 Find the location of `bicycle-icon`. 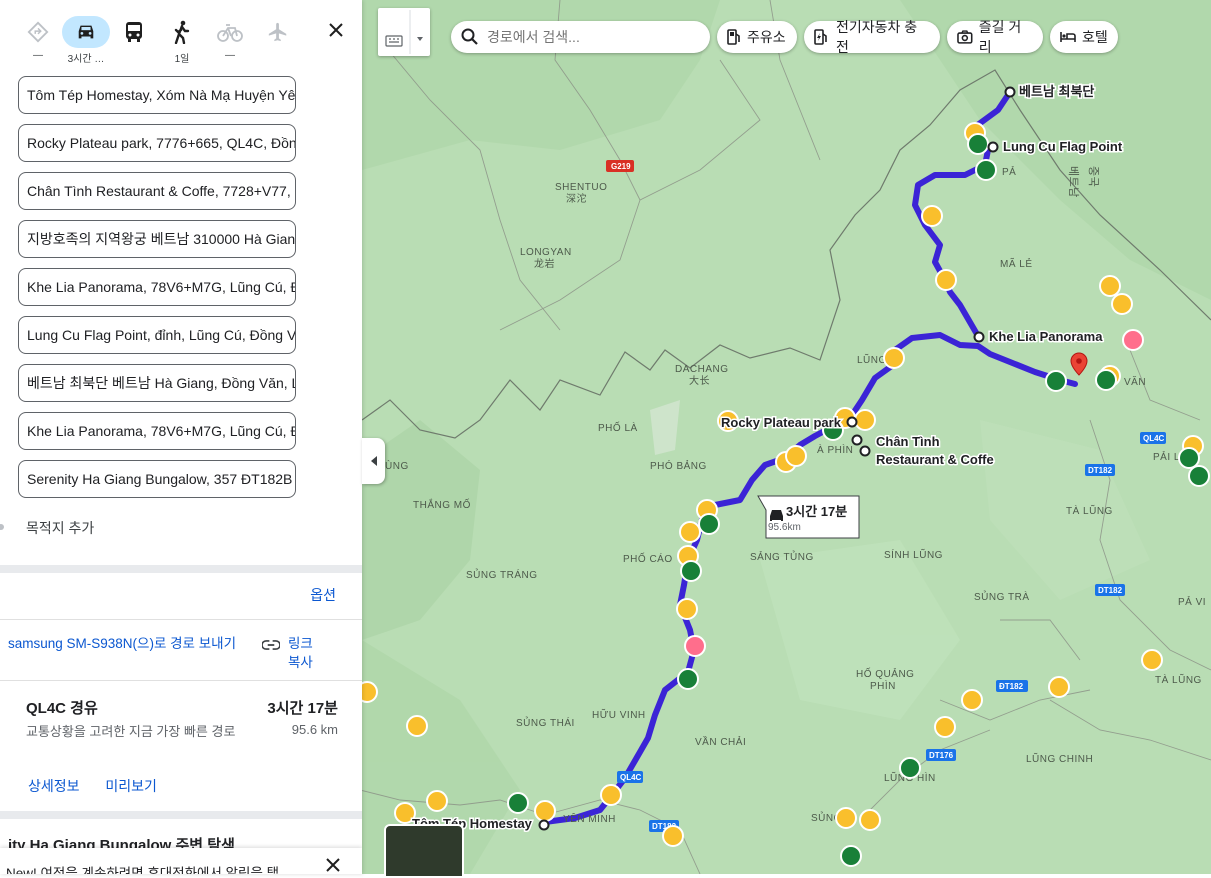

bicycle-icon is located at coordinates (230, 32).